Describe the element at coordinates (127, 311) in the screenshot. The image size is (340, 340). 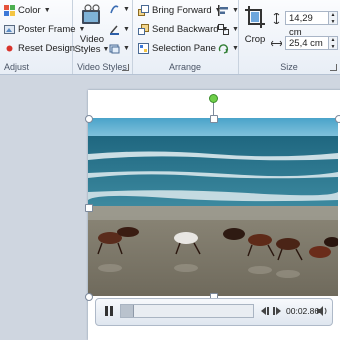
I see `playhead` at that location.